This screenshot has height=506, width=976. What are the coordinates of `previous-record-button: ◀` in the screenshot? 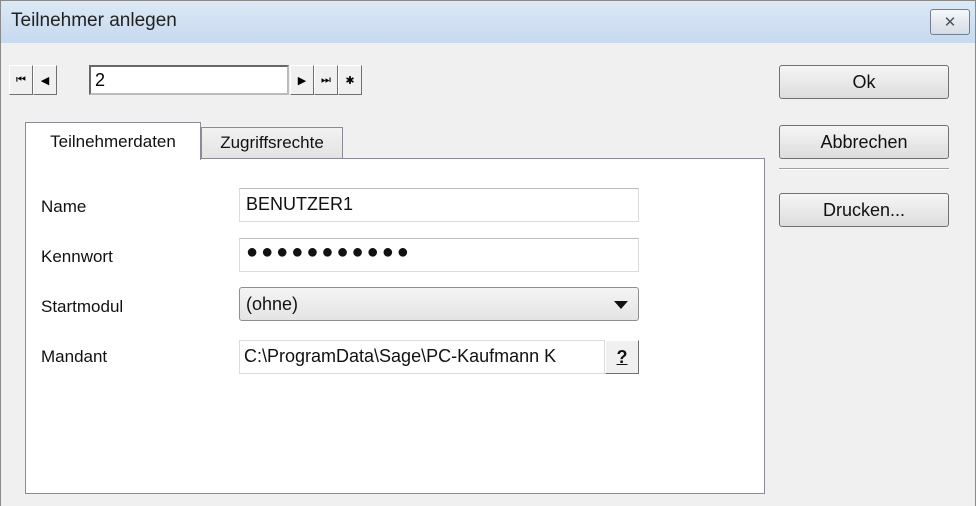 It's located at (45, 80).